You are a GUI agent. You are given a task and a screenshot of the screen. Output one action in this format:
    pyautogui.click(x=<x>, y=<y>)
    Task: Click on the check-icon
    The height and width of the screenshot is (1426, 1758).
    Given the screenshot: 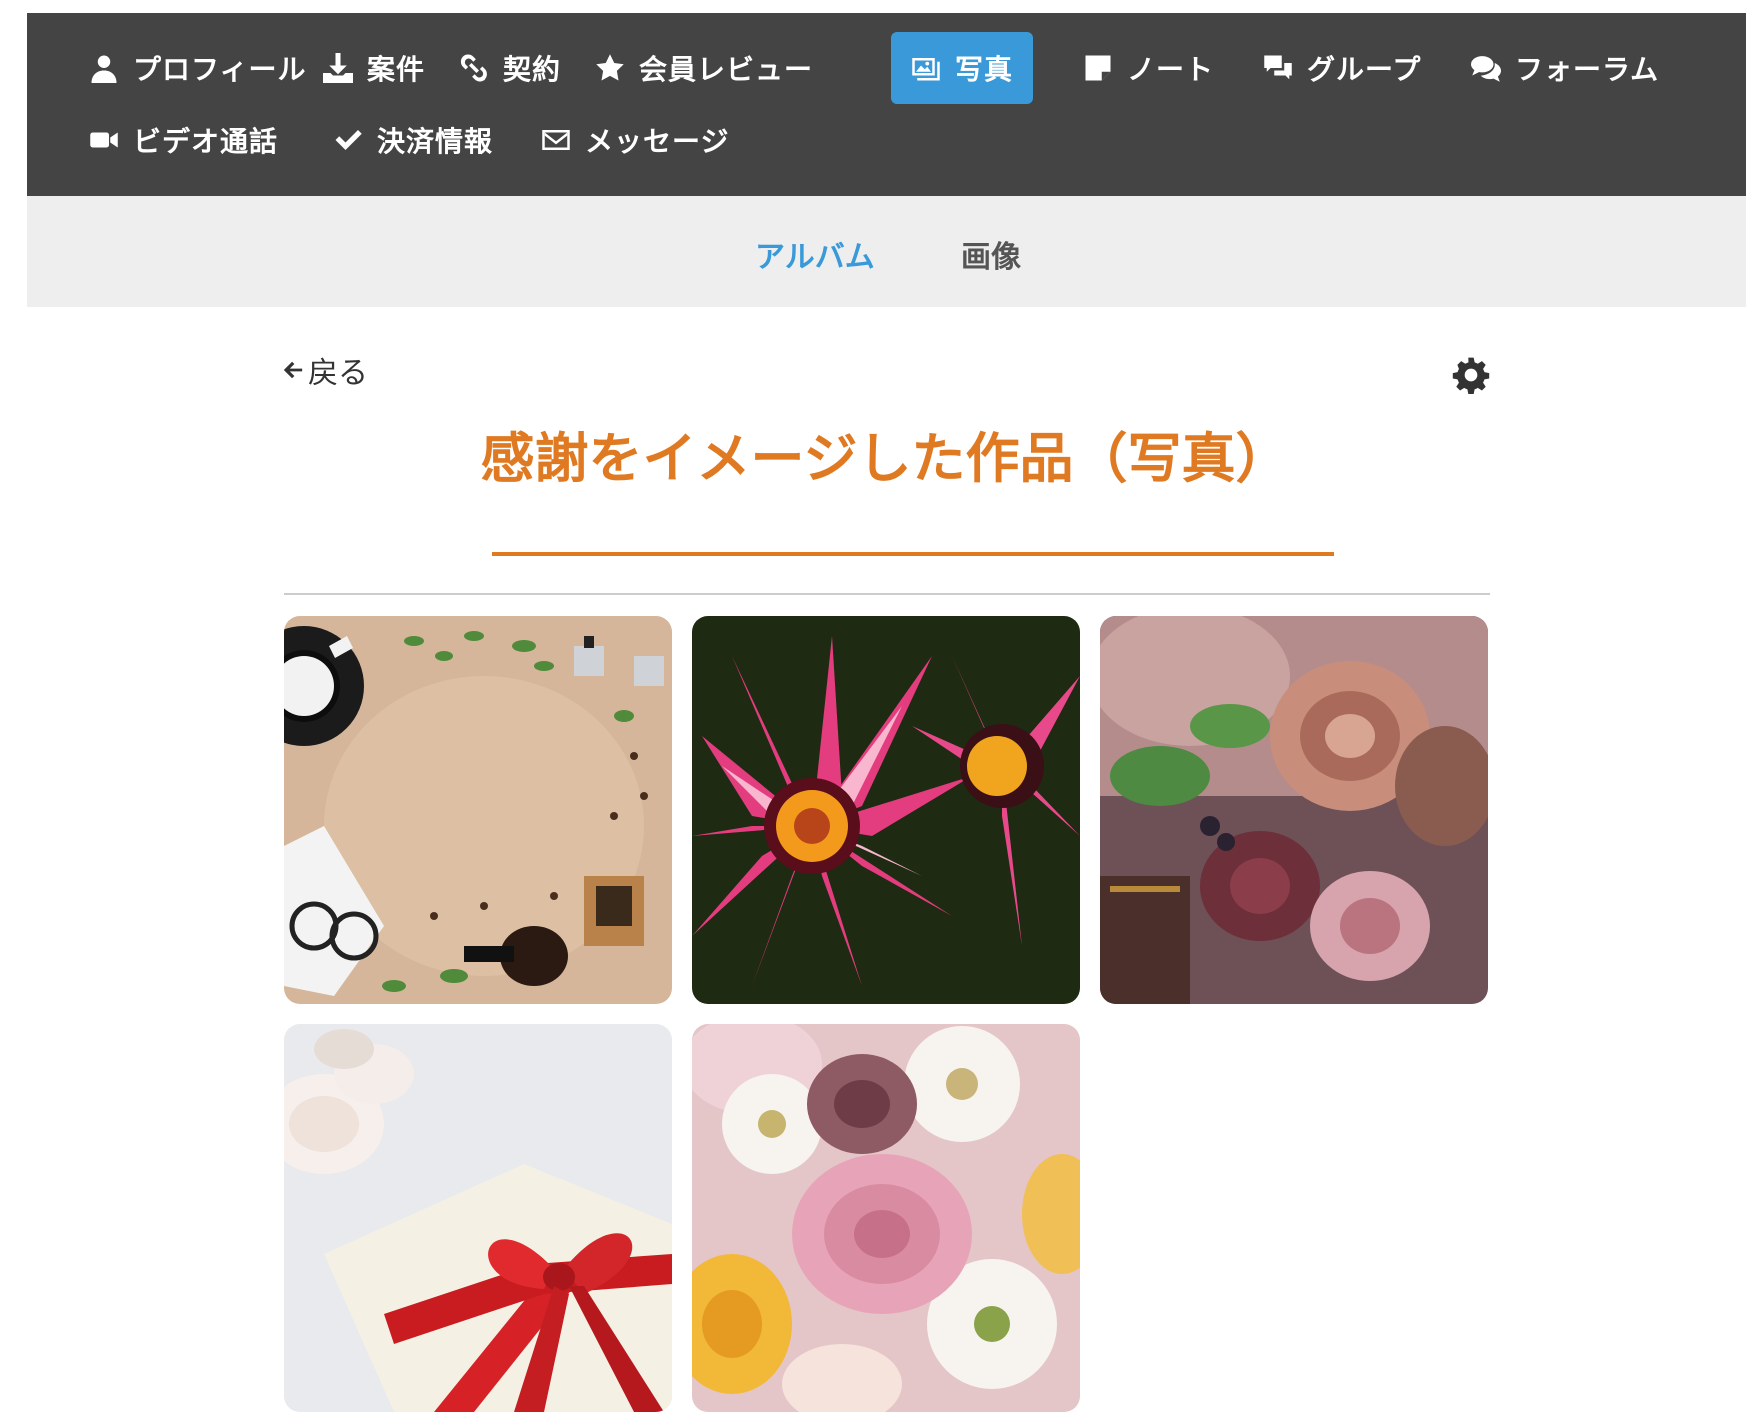 What is the action you would take?
    pyautogui.click(x=348, y=140)
    